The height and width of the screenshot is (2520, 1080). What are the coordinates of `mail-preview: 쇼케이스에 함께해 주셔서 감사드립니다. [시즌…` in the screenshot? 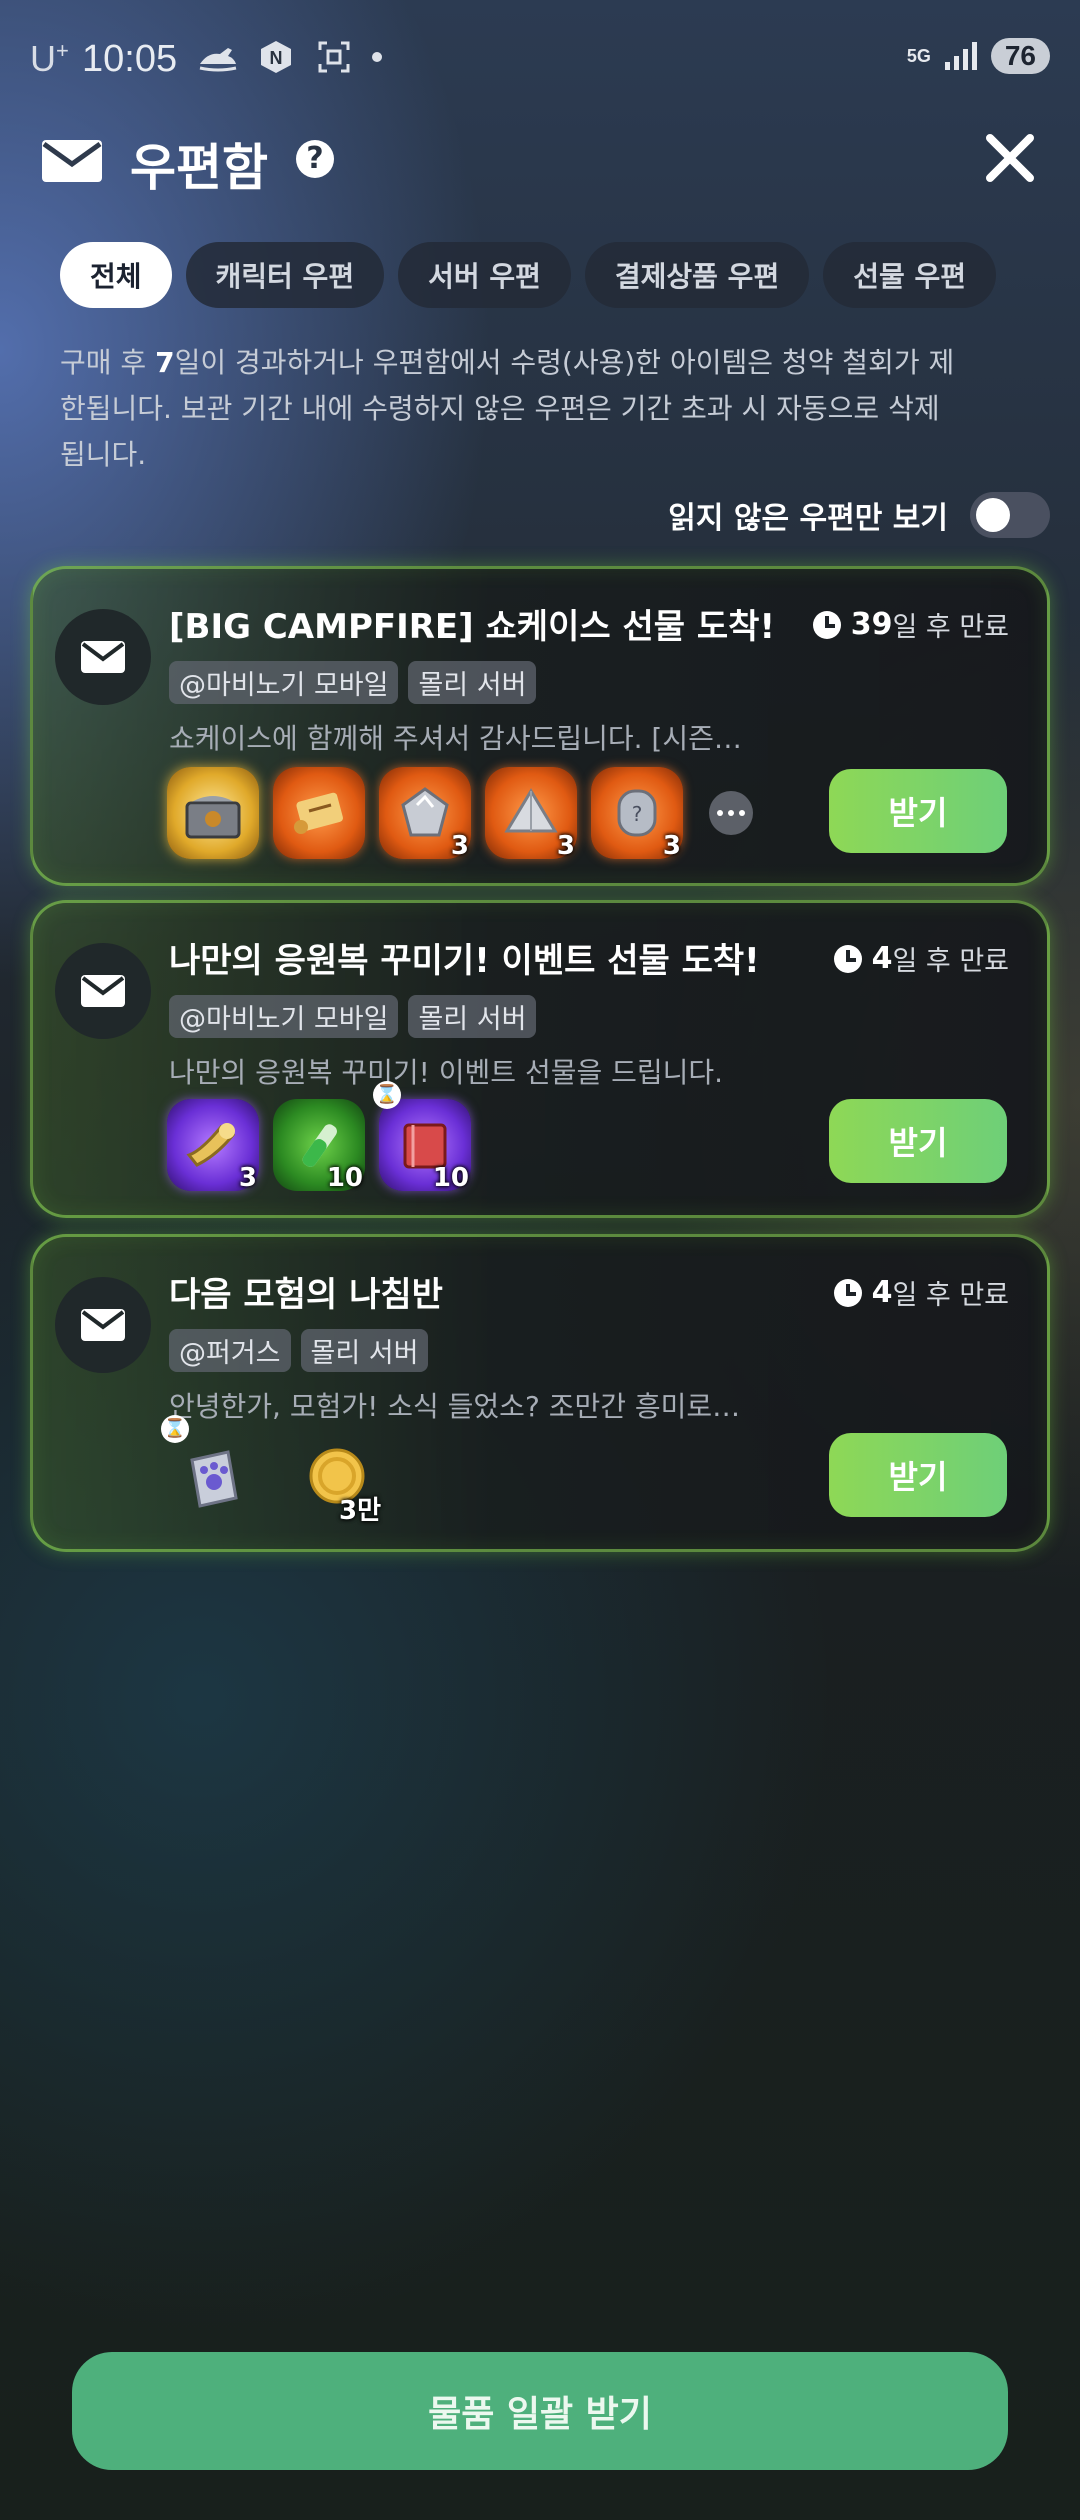 It's located at (455, 738).